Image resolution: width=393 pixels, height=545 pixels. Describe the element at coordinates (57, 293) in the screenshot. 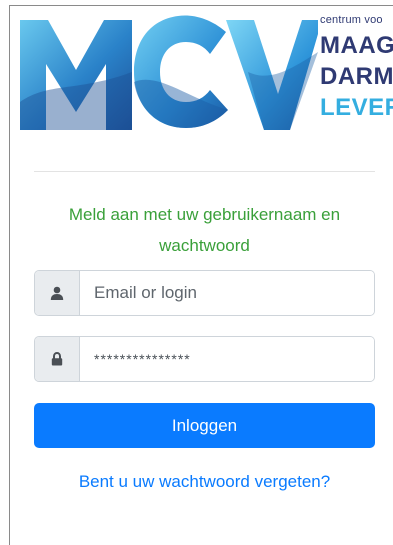

I see `user-icon` at that location.